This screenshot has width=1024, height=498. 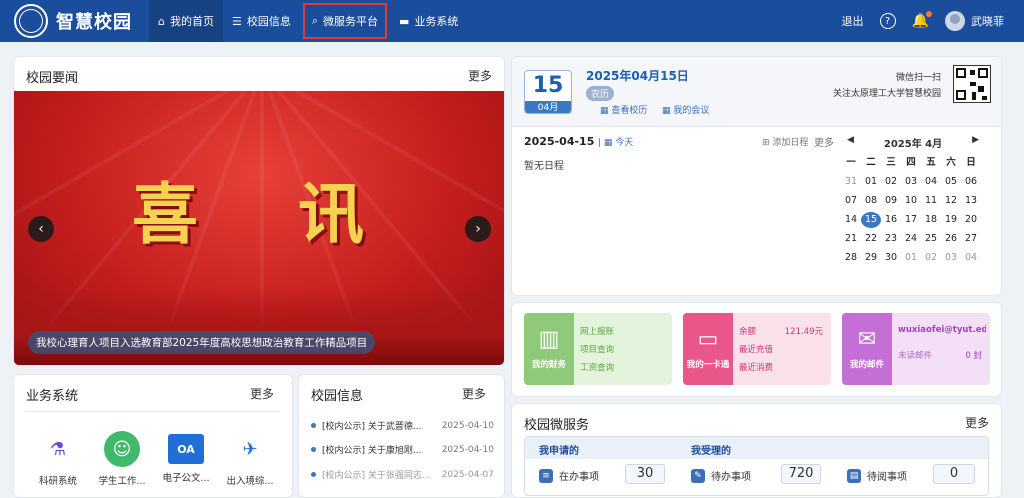 I want to click on list-item: [校内公示] 关于张强同志... 2025-04-07, so click(x=402, y=474).